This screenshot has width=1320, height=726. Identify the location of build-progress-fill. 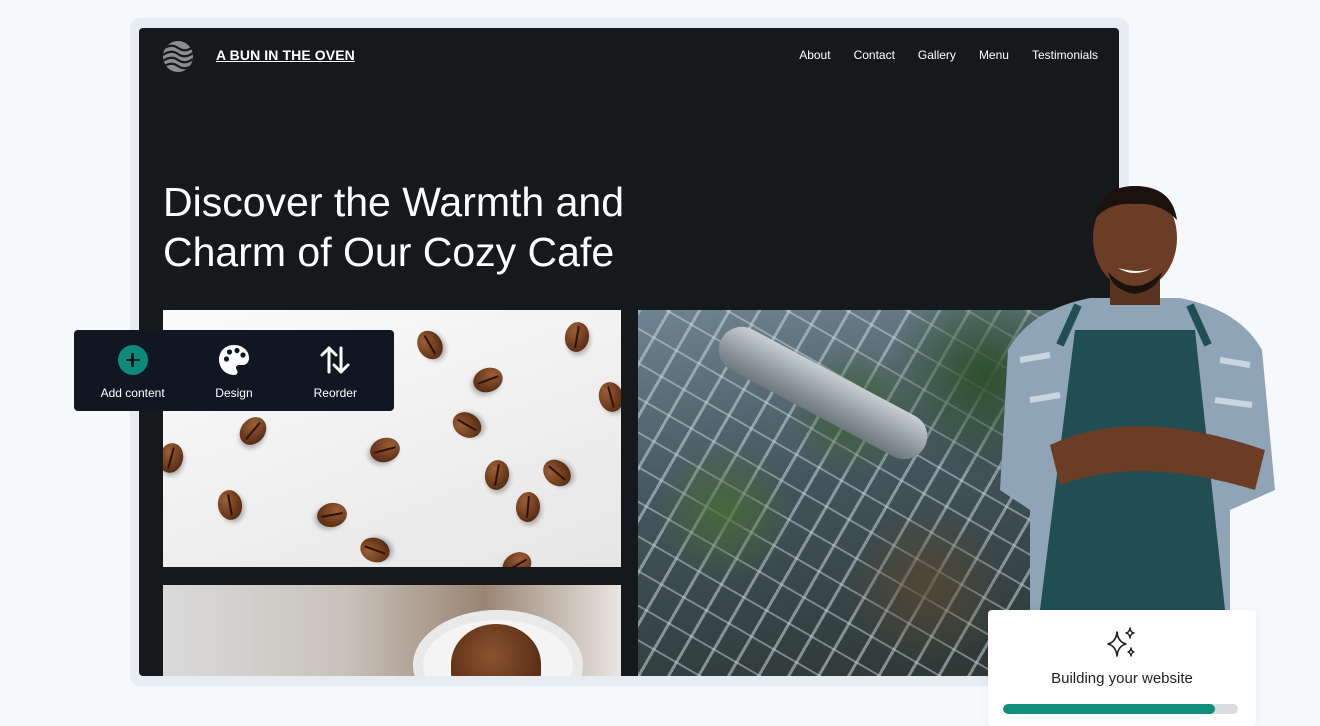
(1109, 709).